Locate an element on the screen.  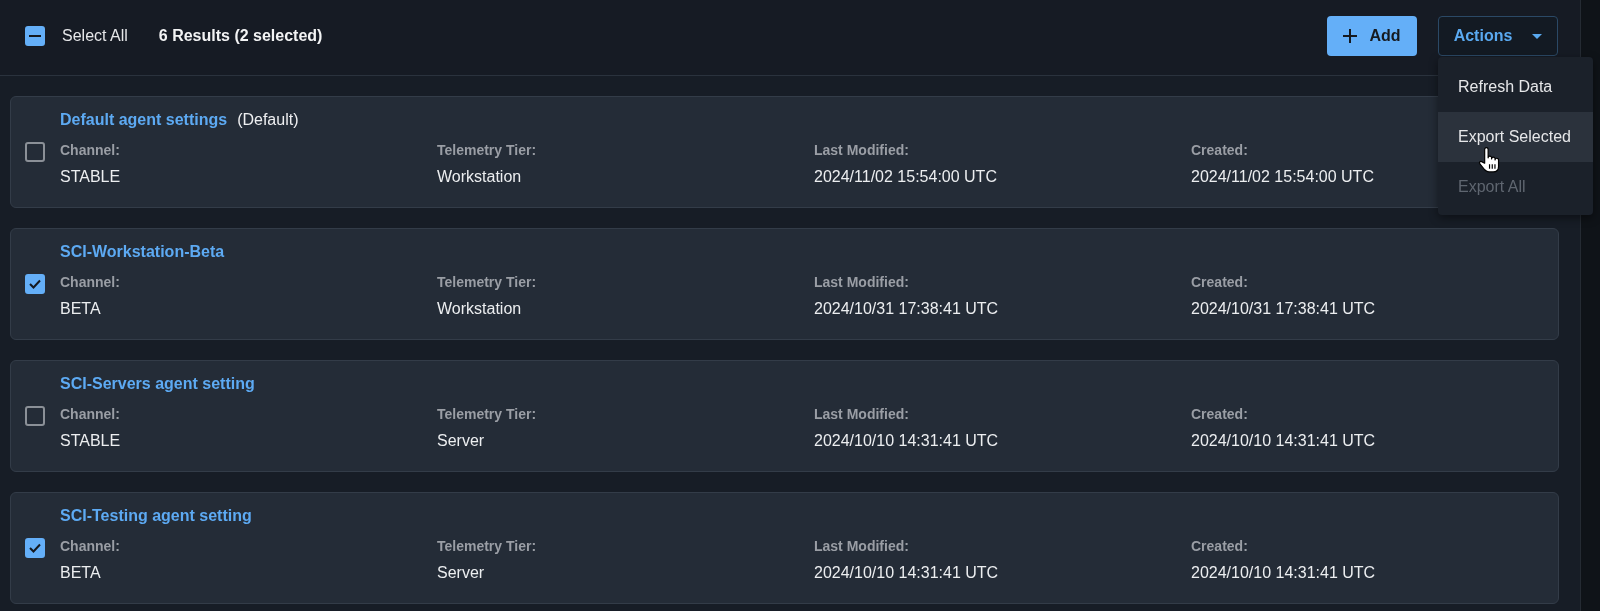
settings-title-link: SCI-Servers agent setting is located at coordinates (157, 384).